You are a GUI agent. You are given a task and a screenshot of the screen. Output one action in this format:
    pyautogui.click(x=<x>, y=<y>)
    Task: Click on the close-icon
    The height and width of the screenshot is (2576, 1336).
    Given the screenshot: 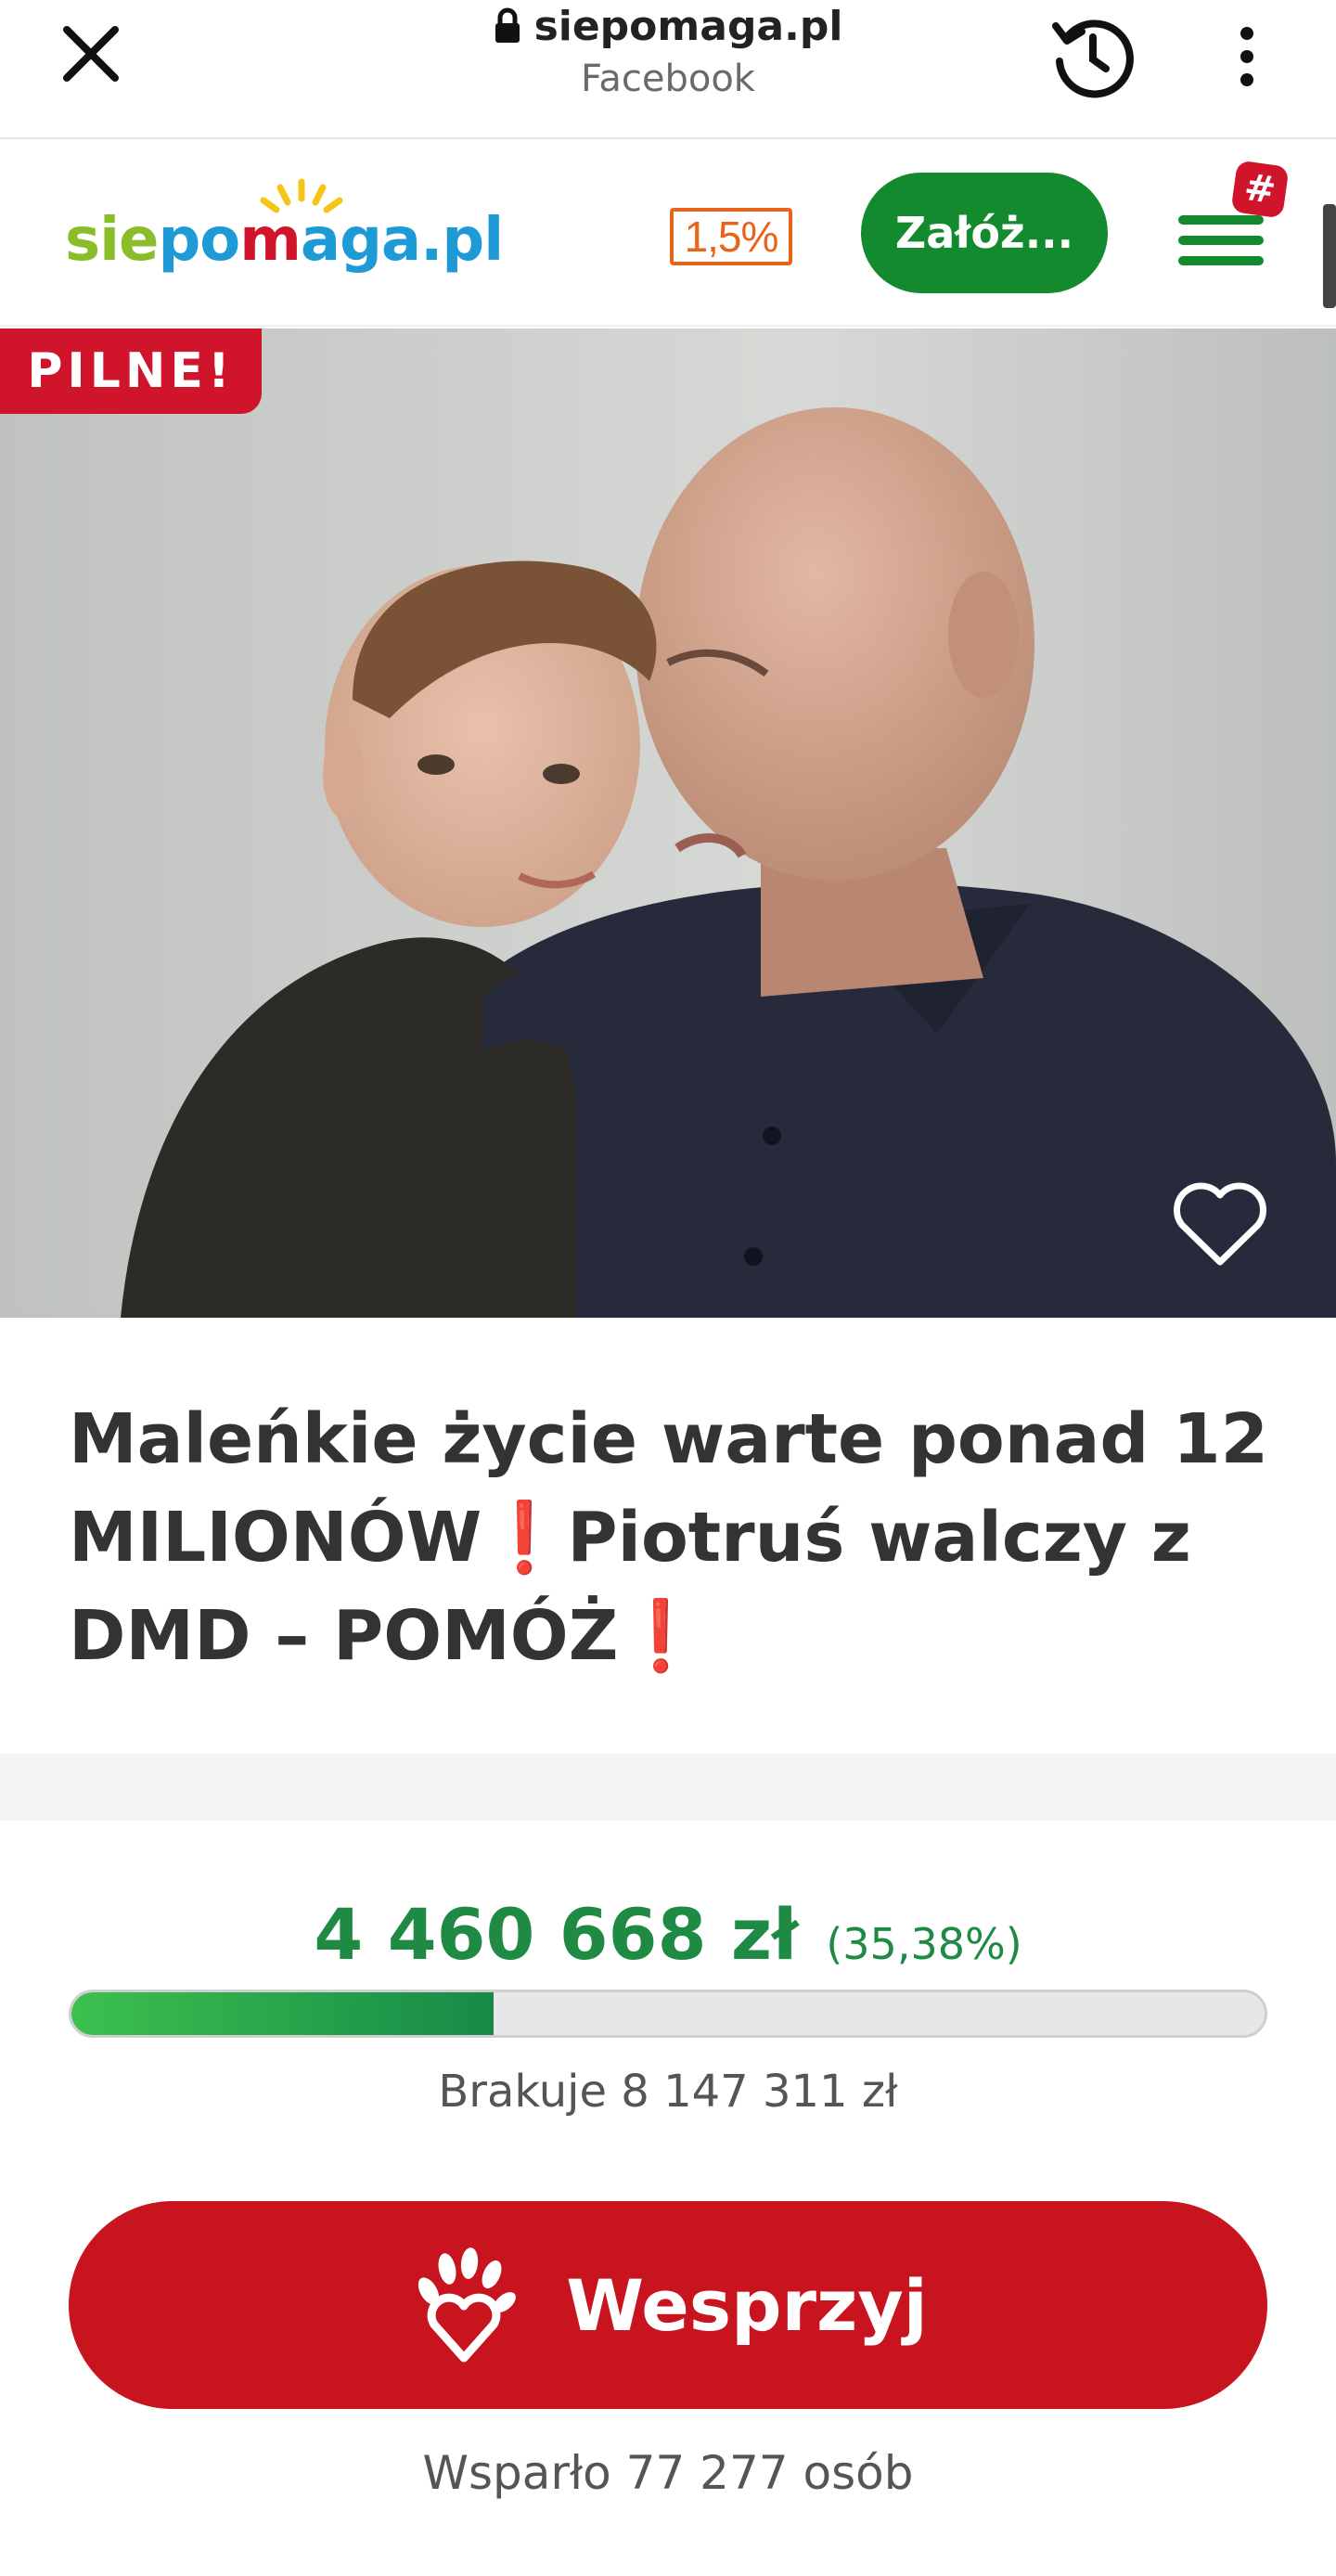 What is the action you would take?
    pyautogui.click(x=91, y=54)
    